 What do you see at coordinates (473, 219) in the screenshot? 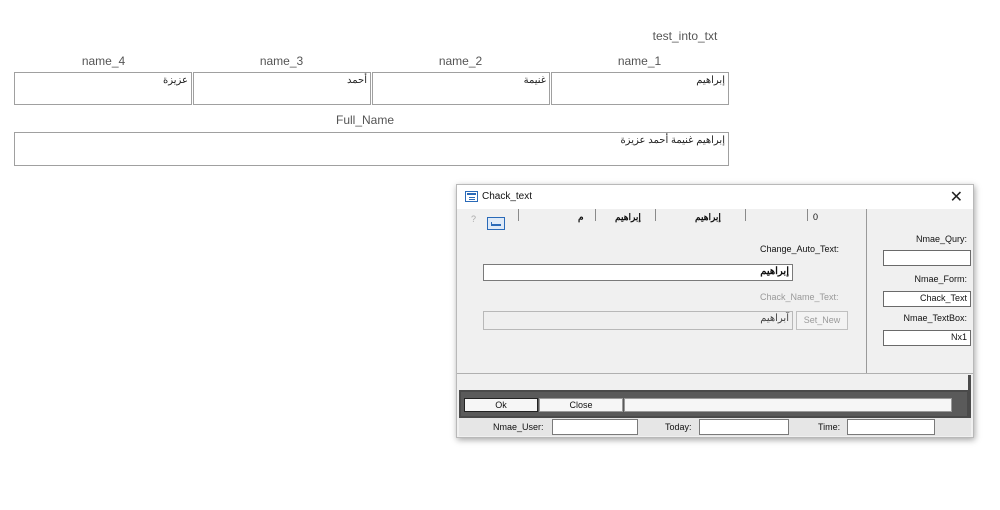
I see `help-icon: ?` at bounding box center [473, 219].